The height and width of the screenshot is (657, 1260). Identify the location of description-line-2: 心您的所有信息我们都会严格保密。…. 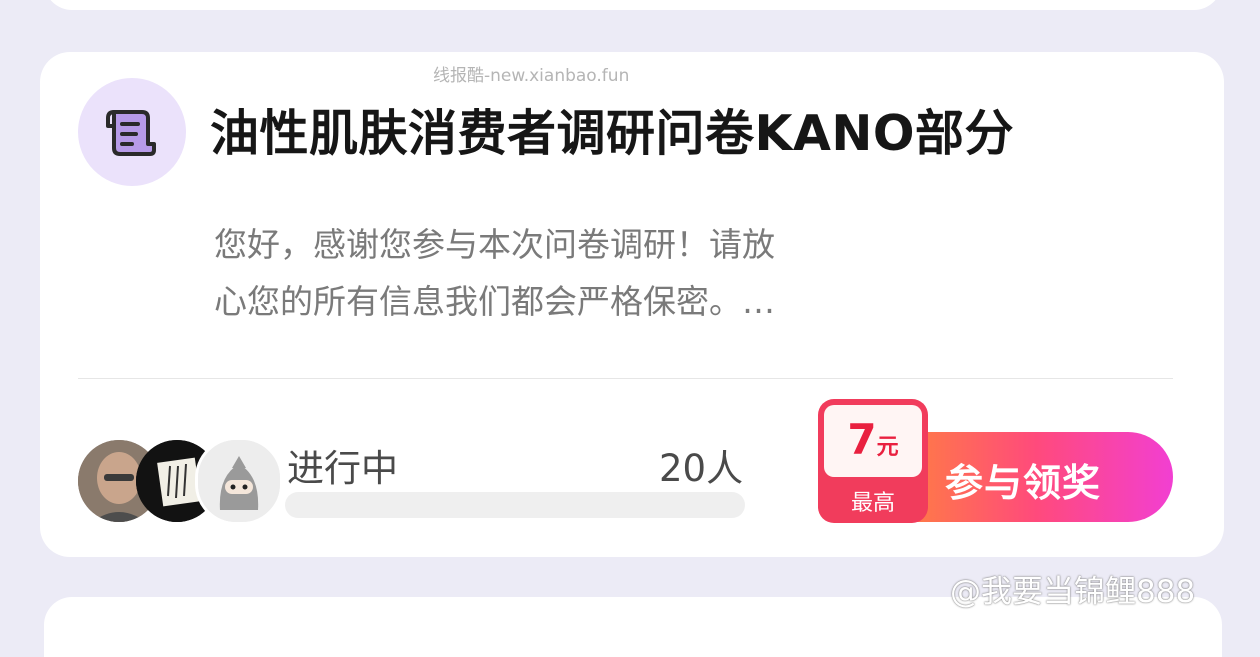
(494, 301).